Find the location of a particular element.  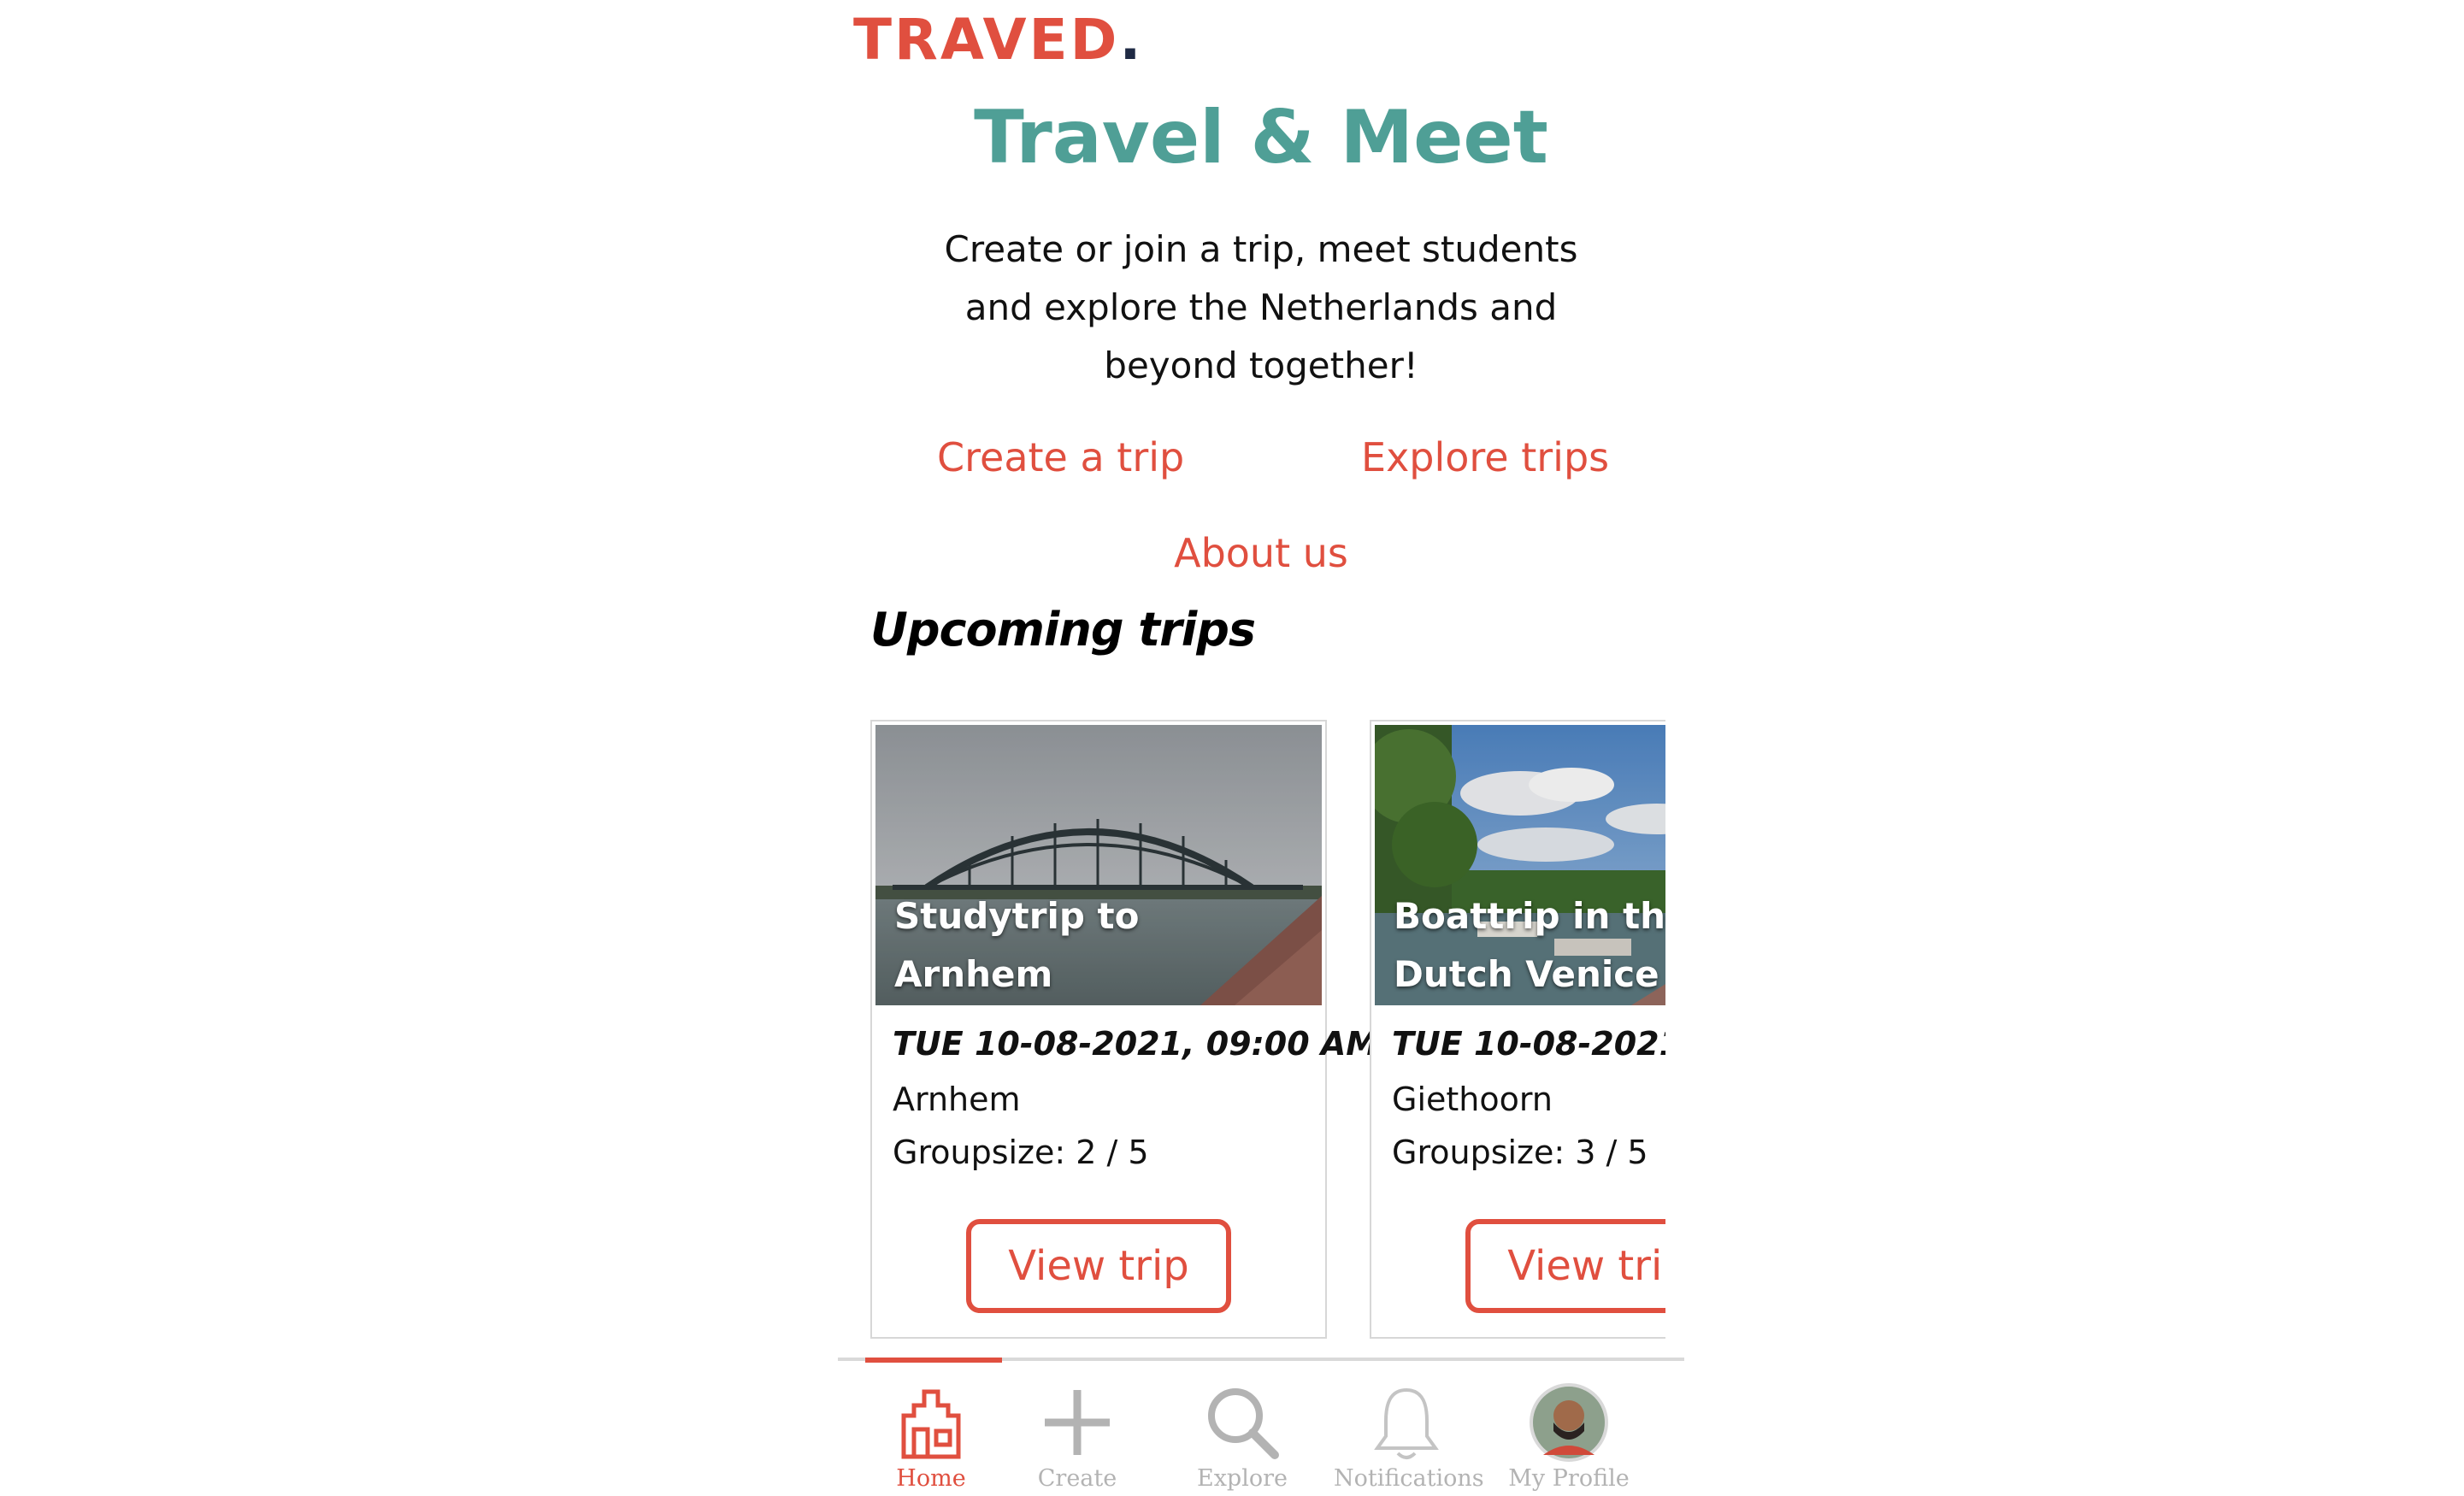

nav-notifications: Notifications is located at coordinates (1409, 1428).